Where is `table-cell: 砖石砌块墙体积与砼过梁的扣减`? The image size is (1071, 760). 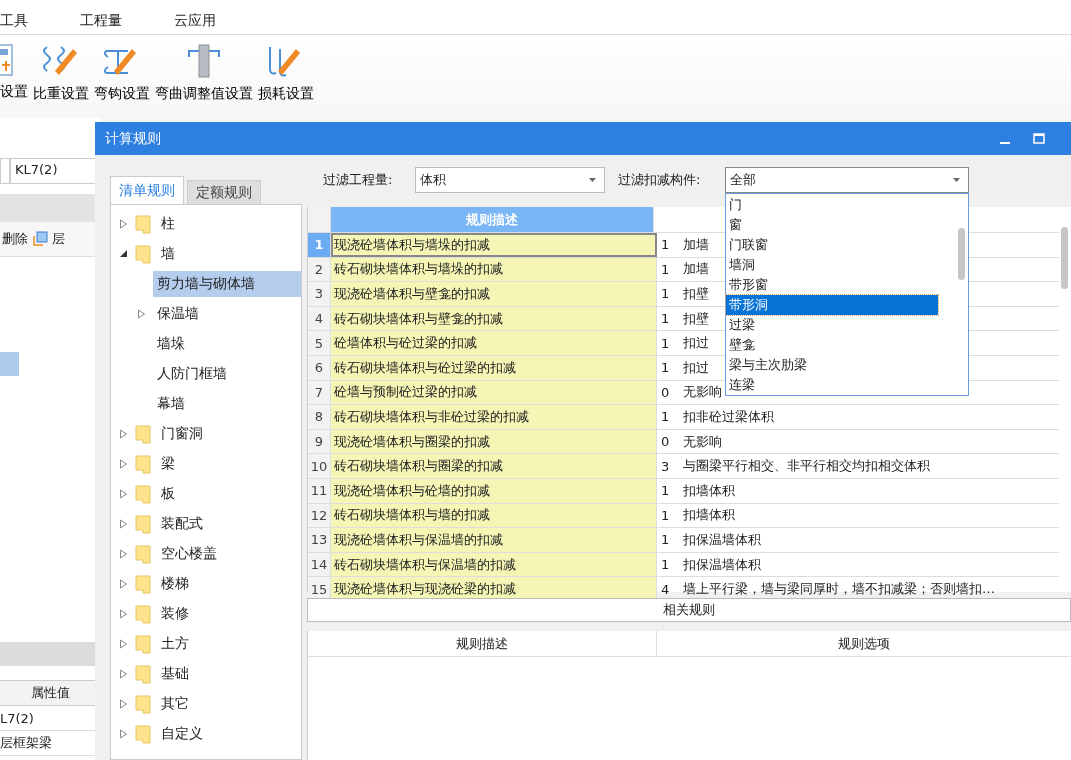
table-cell: 砖石砌块墙体积与砼过梁的扣减 is located at coordinates (494, 367).